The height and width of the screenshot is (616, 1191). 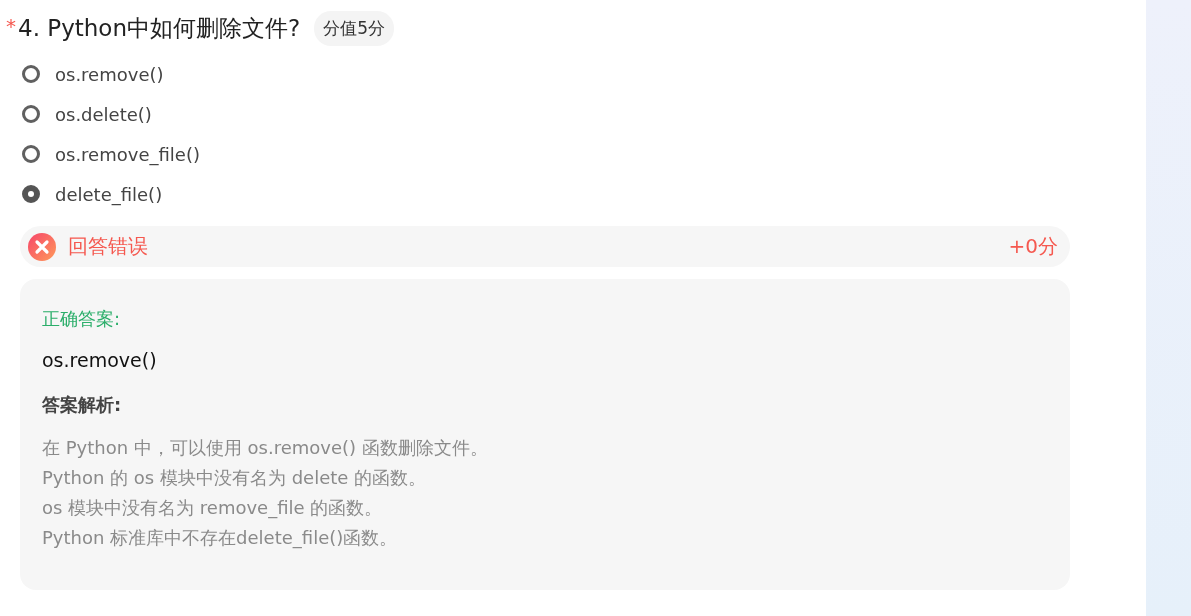 What do you see at coordinates (82, 405) in the screenshot?
I see `analysis-label: 答案解析:` at bounding box center [82, 405].